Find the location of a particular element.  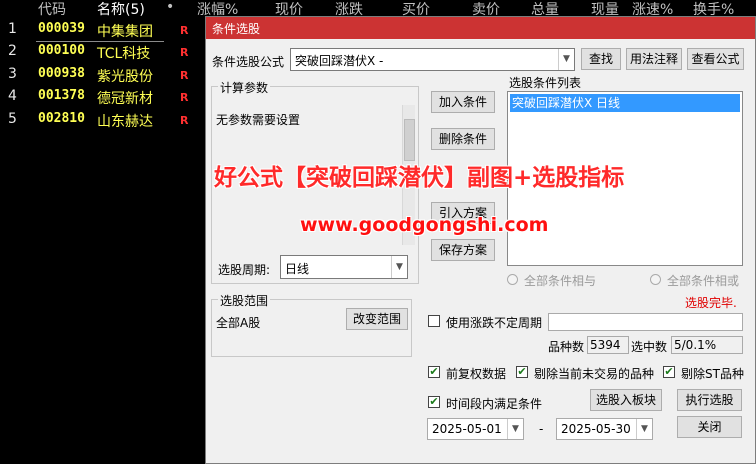

condition-list-label: 选股条件列表 is located at coordinates (545, 83).